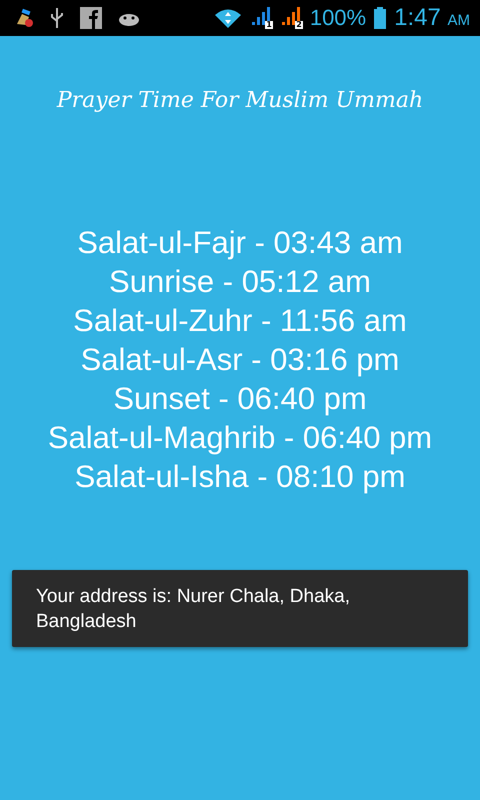 This screenshot has width=480, height=800. I want to click on prayer-time: Salat-ul-Isha - 08:10 pm, so click(240, 477).